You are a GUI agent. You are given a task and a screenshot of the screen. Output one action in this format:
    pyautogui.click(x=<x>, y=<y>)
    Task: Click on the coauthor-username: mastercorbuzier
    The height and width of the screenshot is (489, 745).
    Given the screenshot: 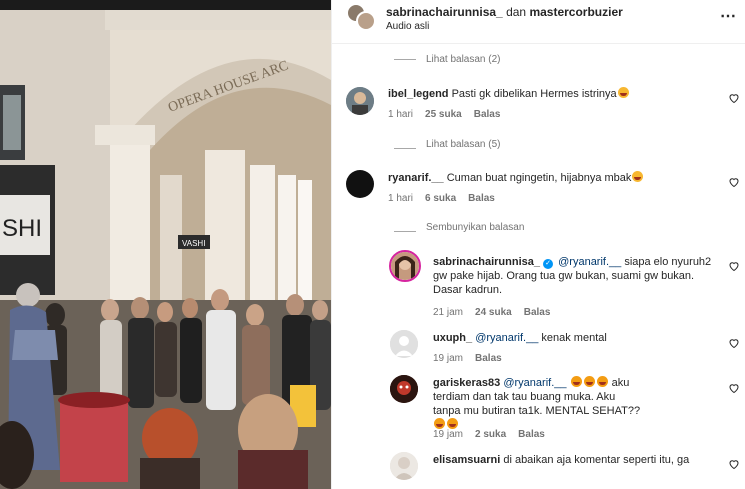 What is the action you would take?
    pyautogui.click(x=575, y=12)
    